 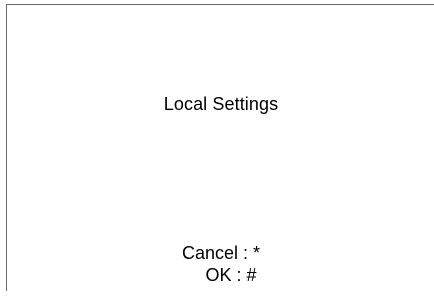 What do you see at coordinates (221, 253) in the screenshot?
I see `cancel-key-hint: Cancel : *` at bounding box center [221, 253].